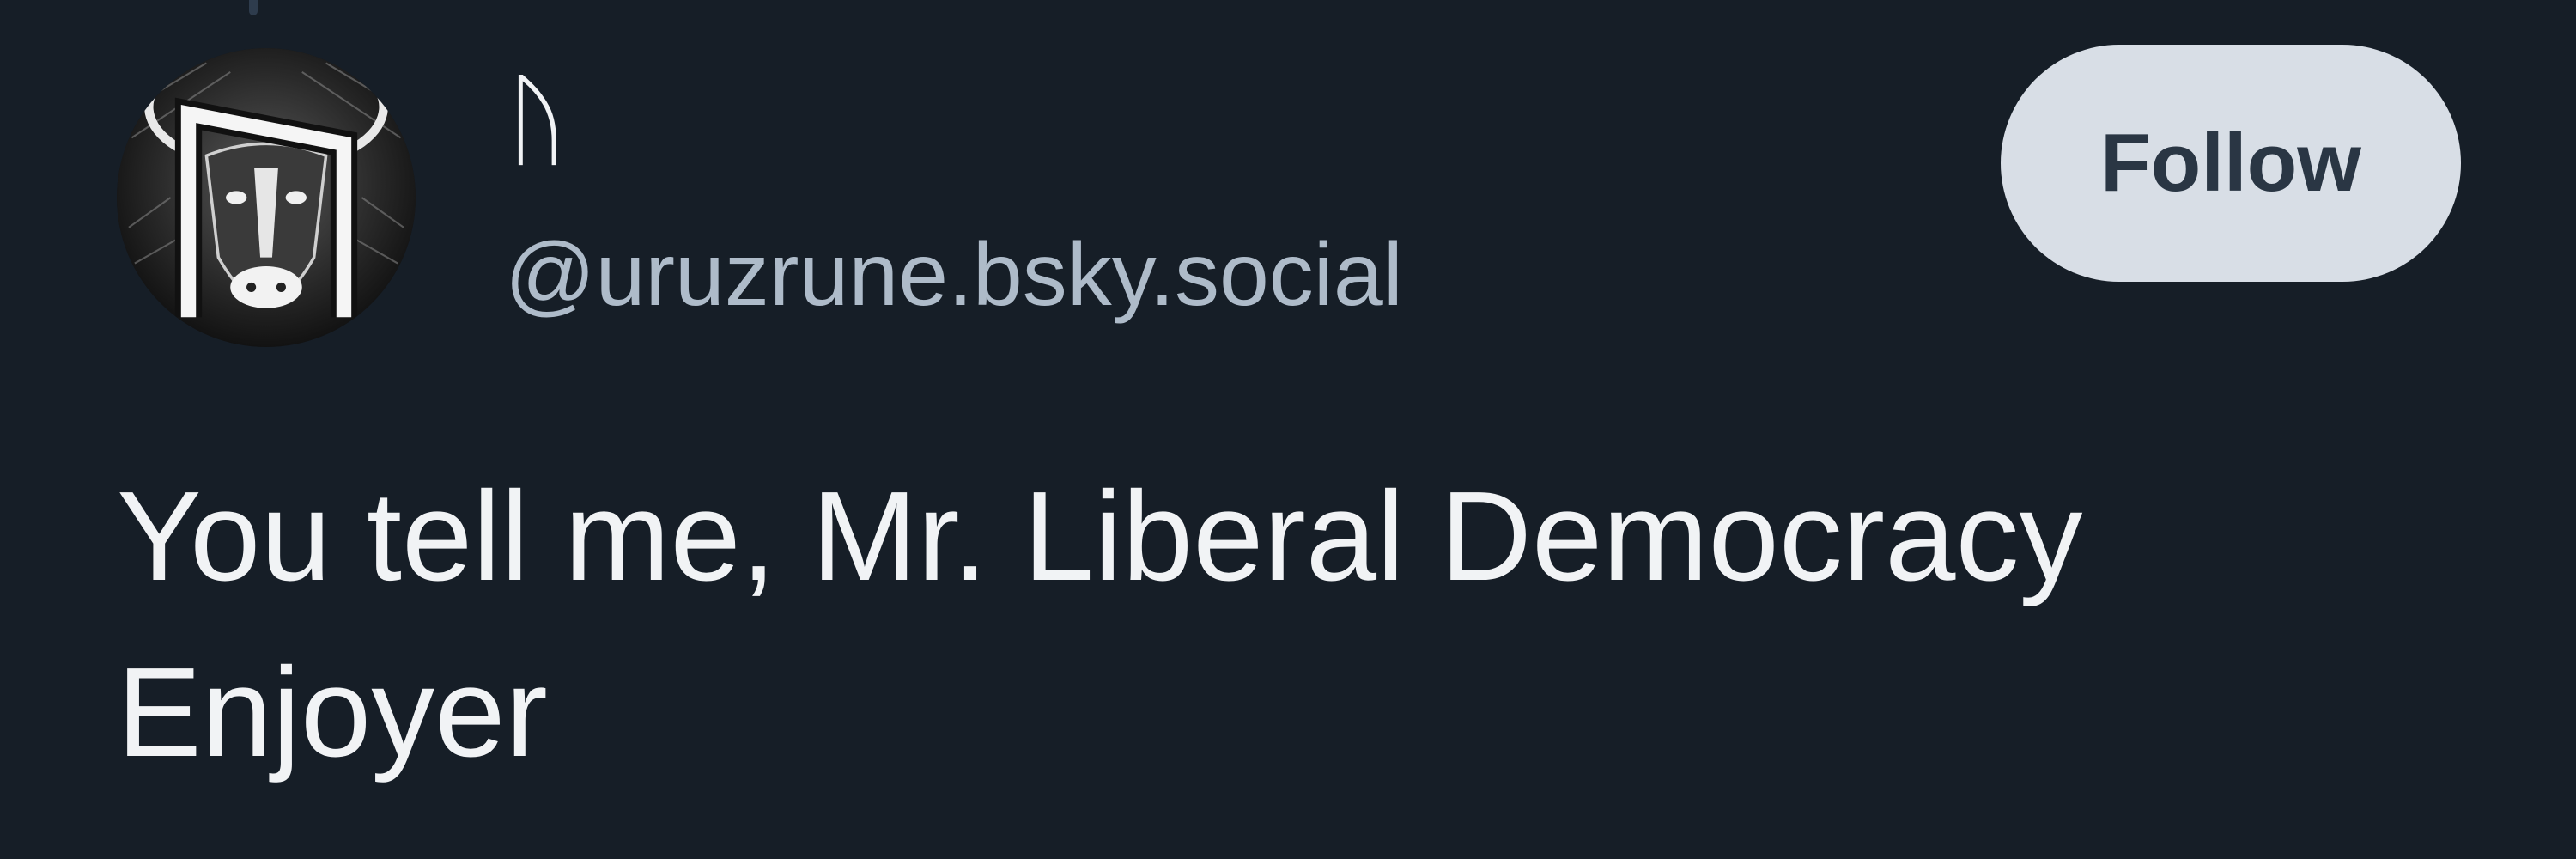 The width and height of the screenshot is (2576, 859). What do you see at coordinates (954, 275) in the screenshot?
I see `author-handle: @uruzrune.bsky.social` at bounding box center [954, 275].